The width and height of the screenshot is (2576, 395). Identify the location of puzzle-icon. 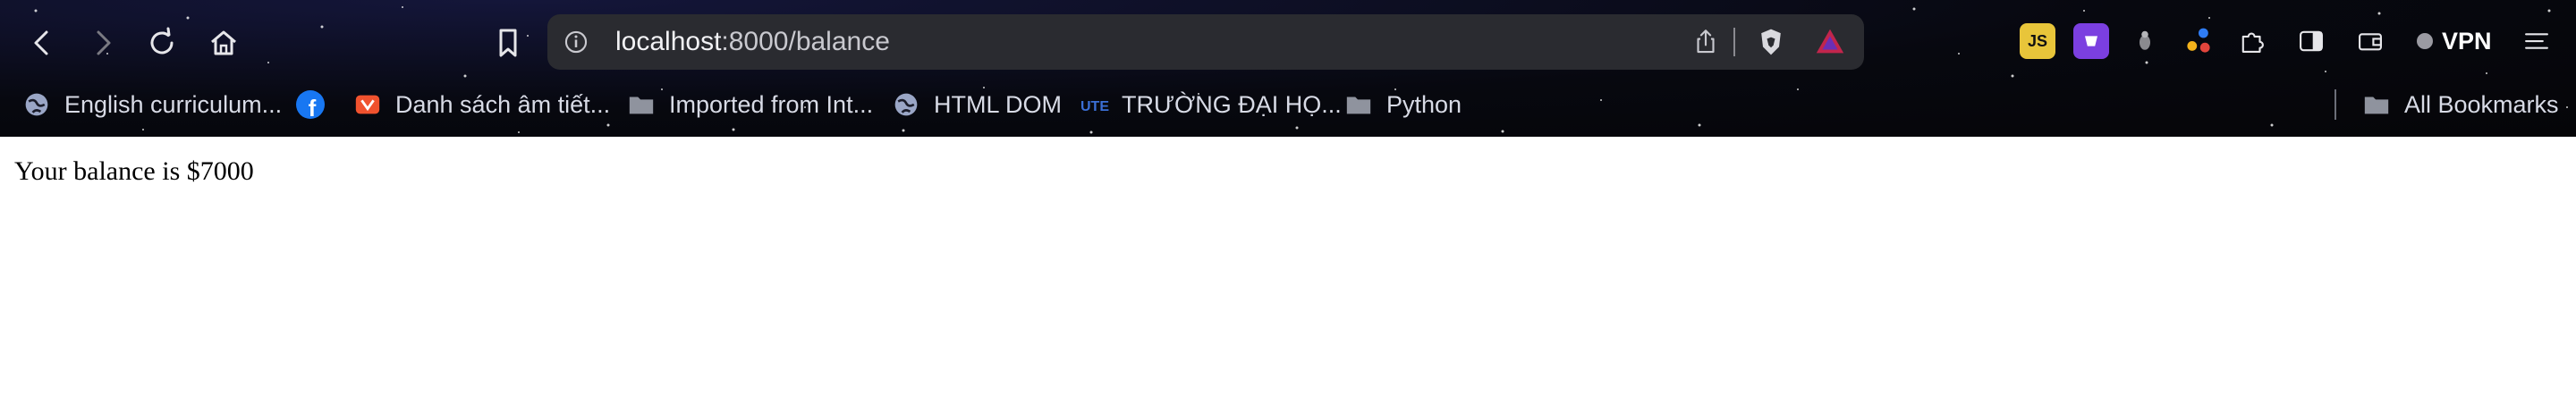
(2252, 42).